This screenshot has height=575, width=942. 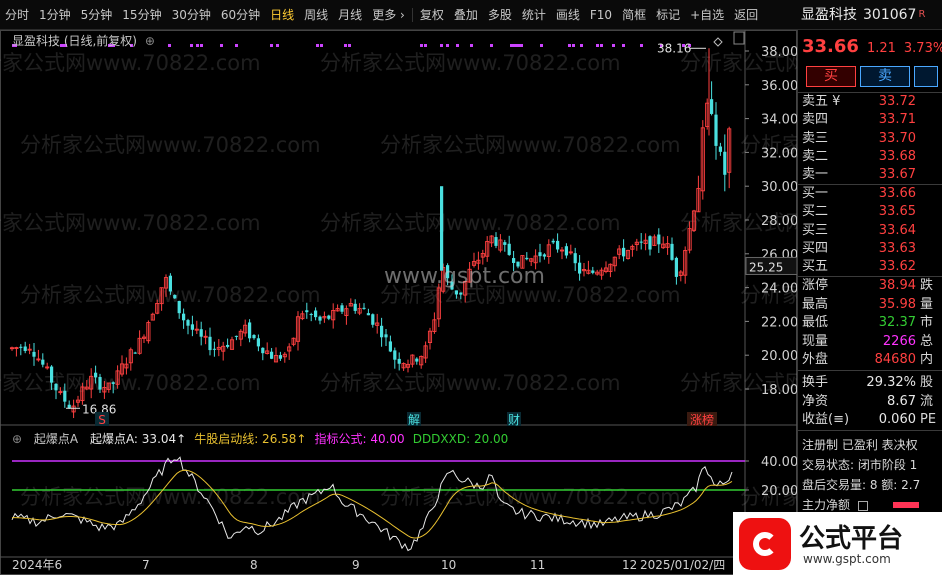 I want to click on toolbar-item: 5分钟, so click(x=97, y=15).